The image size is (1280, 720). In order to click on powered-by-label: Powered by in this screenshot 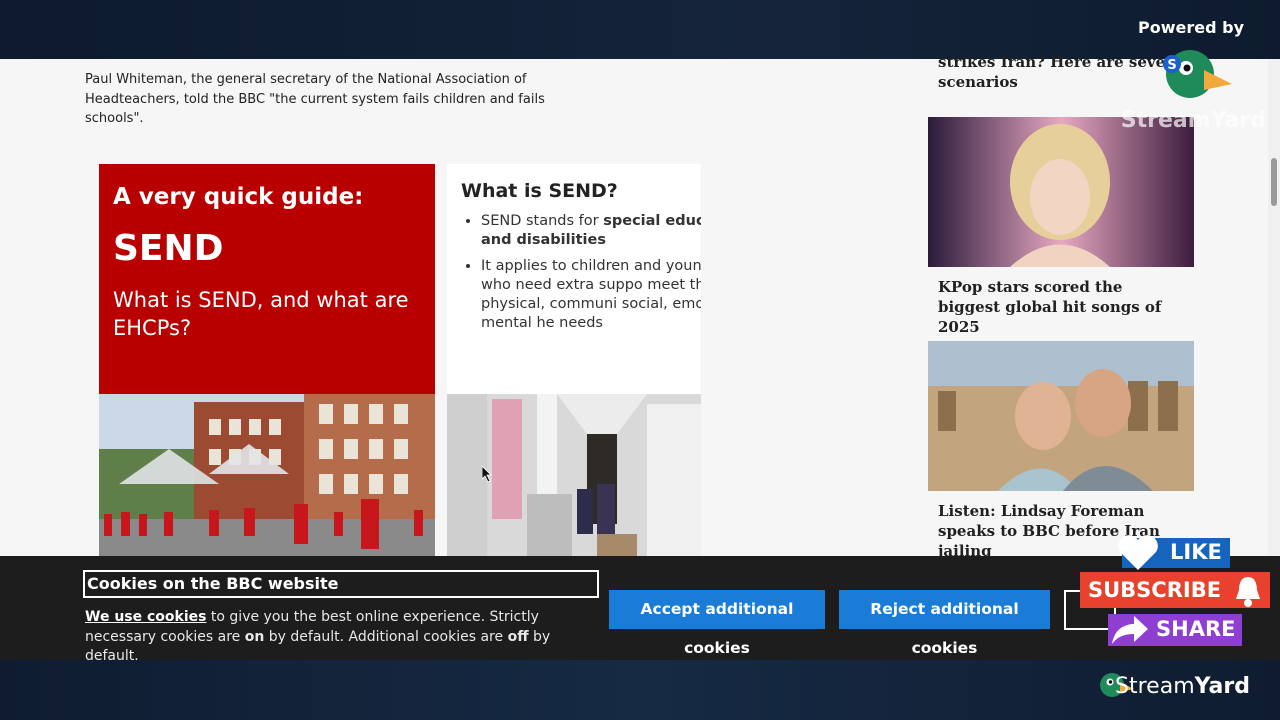, I will do `click(1191, 27)`.